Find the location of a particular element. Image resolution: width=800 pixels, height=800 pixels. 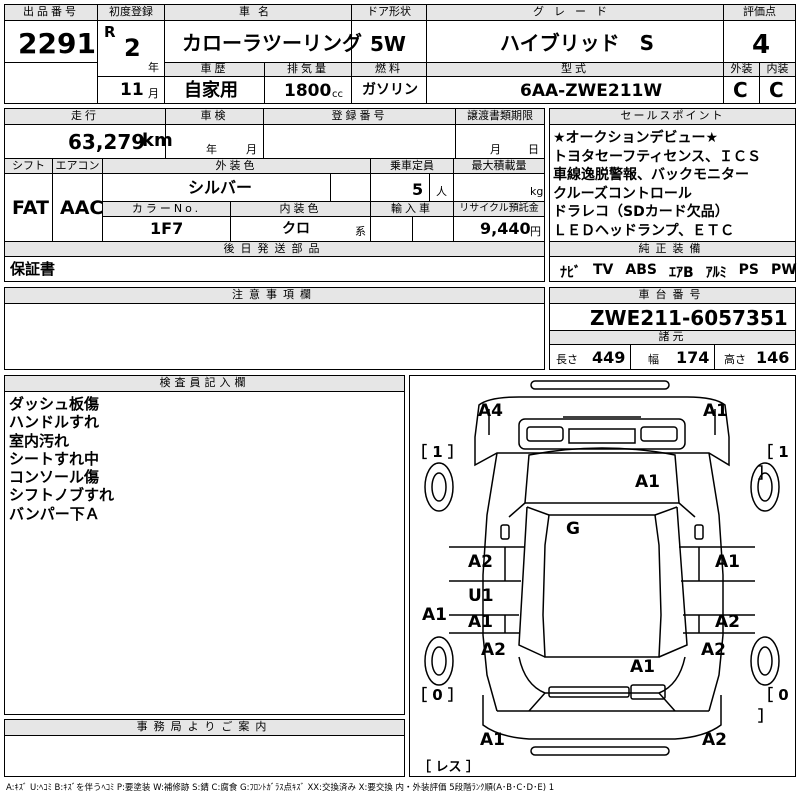

spare-tire: ［ レス ］ is located at coordinates (449, 767).